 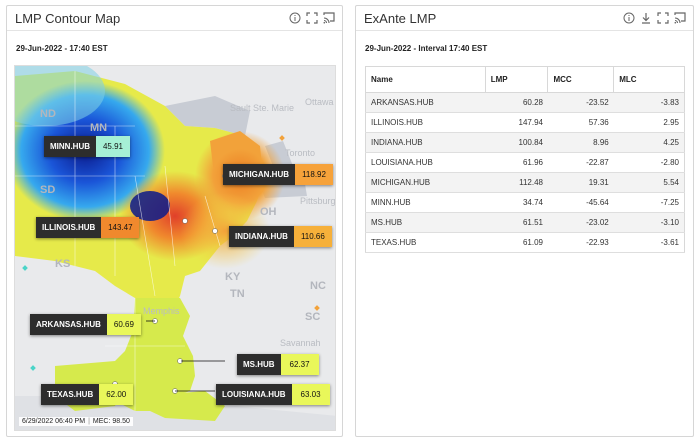 I want to click on table-cell-mlc: 4.25, so click(x=649, y=142).